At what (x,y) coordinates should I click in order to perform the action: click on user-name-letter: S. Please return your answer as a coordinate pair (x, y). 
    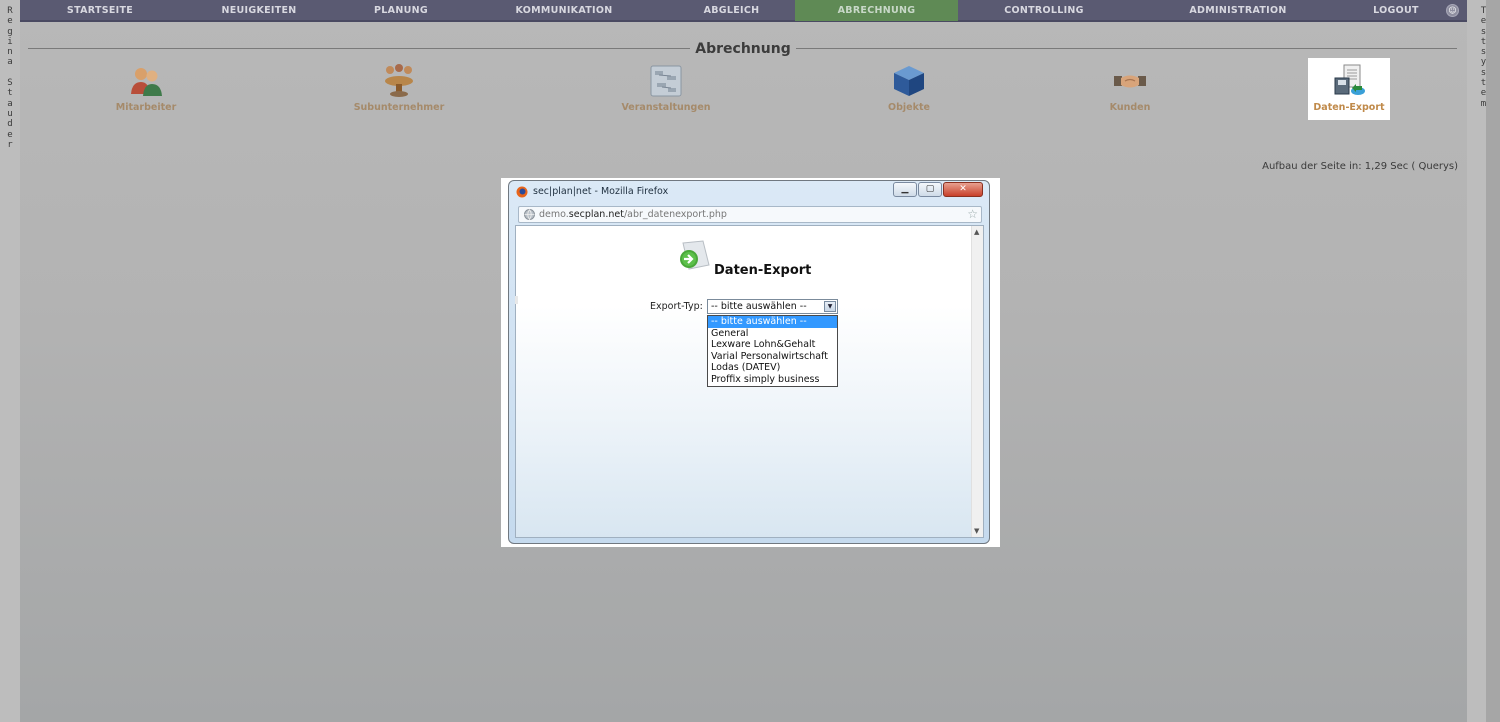
    Looking at the image, I should click on (10, 83).